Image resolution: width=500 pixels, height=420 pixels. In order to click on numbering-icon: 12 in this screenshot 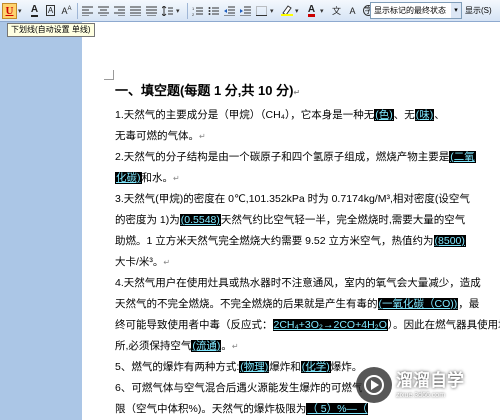, I will do `click(197, 11)`.